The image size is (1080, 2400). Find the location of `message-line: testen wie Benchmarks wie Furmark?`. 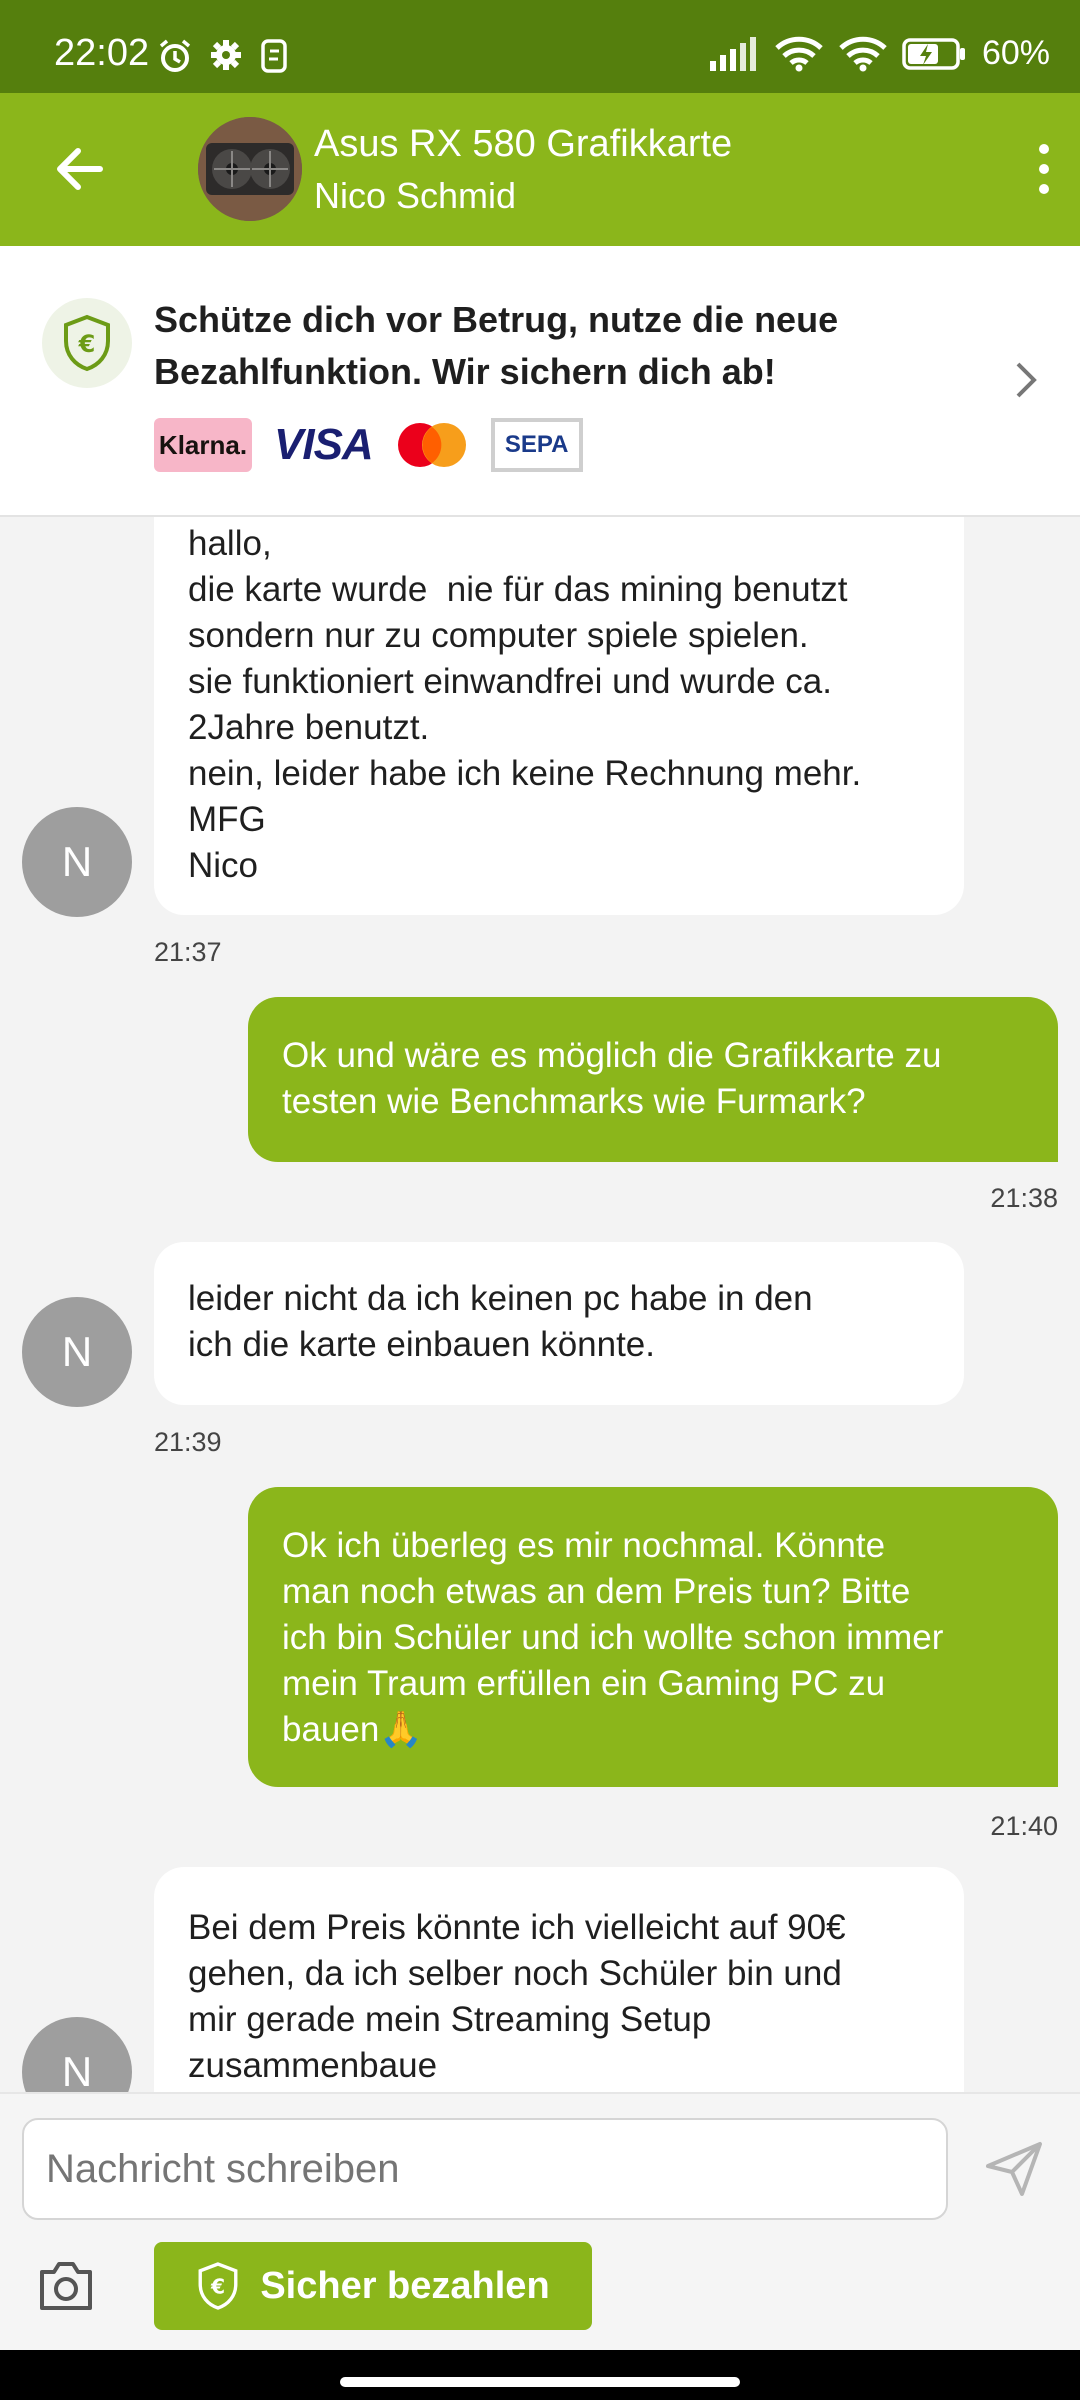

message-line: testen wie Benchmarks wie Furmark? is located at coordinates (574, 1101).